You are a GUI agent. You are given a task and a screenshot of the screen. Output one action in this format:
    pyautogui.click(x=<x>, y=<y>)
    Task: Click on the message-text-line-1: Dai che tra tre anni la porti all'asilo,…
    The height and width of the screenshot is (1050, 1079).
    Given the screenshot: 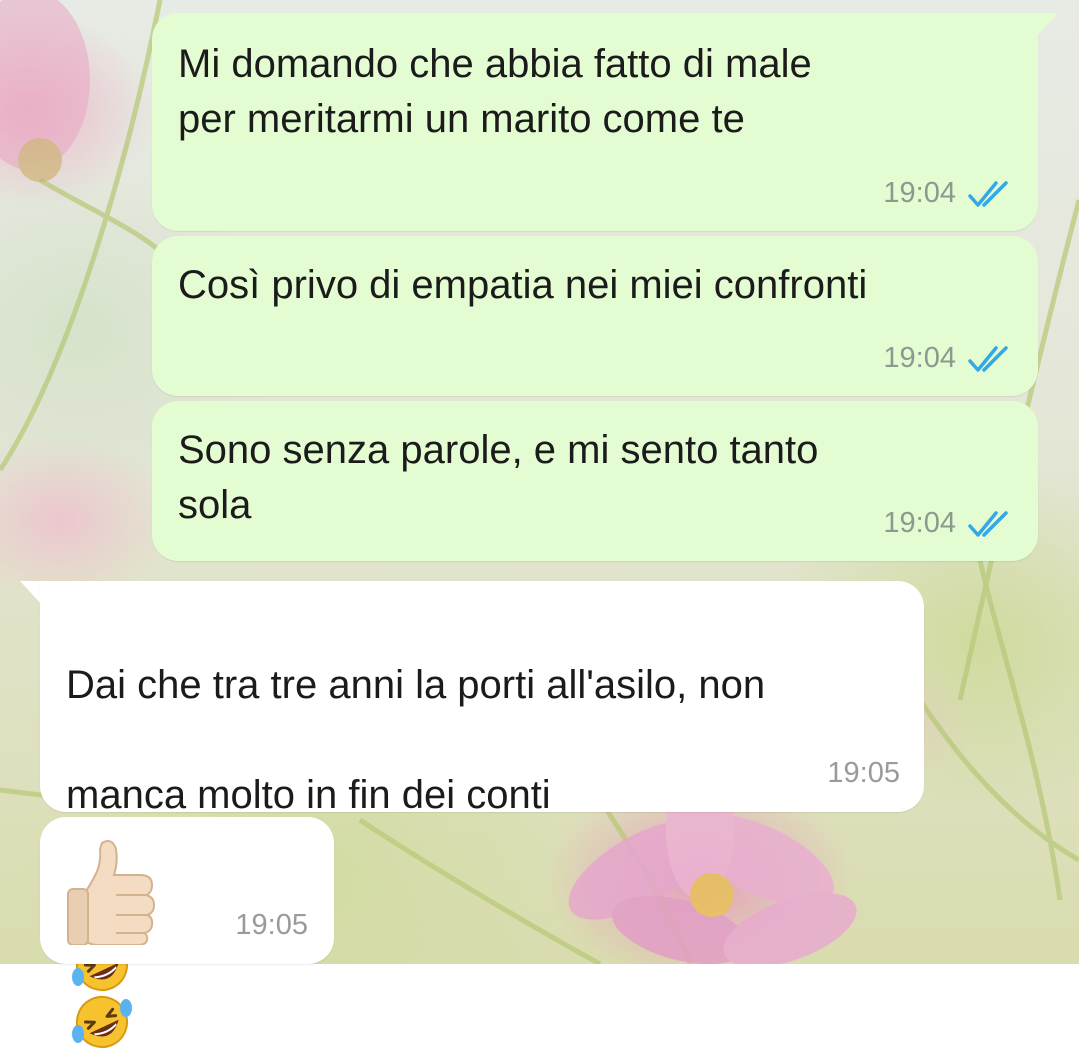 What is the action you would take?
    pyautogui.click(x=416, y=685)
    